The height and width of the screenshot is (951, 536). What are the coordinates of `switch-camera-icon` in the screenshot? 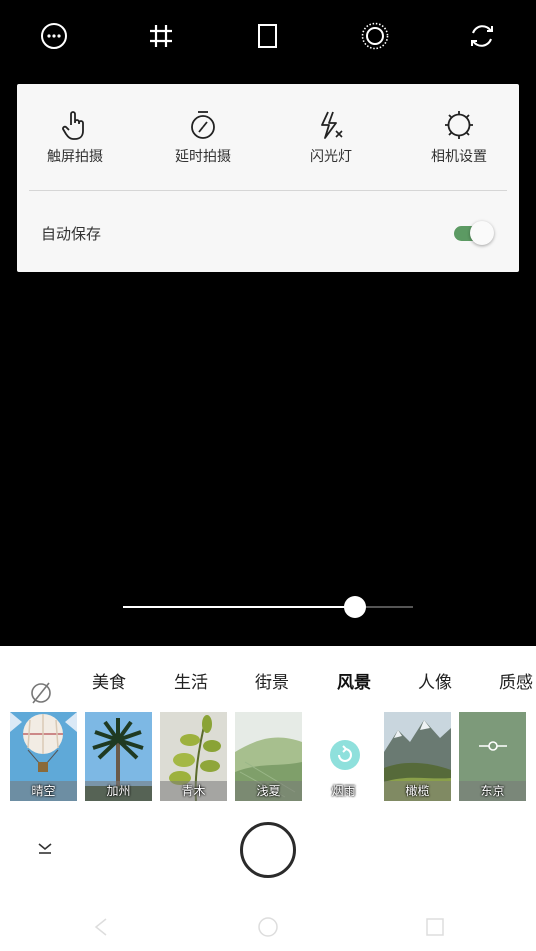 It's located at (482, 36).